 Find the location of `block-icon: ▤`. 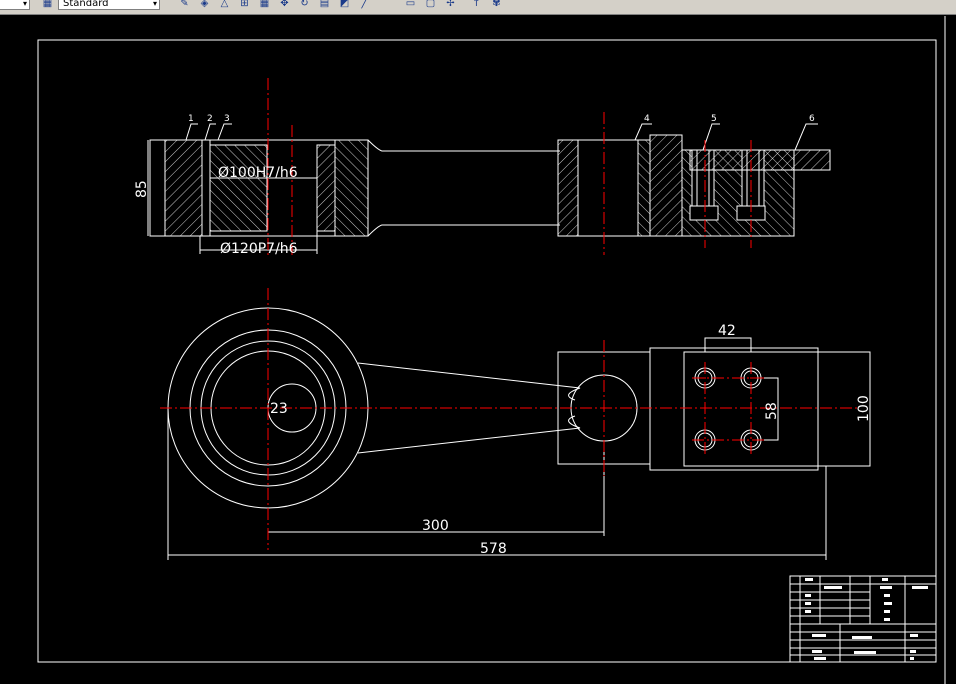

block-icon: ▤ is located at coordinates (324, 5).